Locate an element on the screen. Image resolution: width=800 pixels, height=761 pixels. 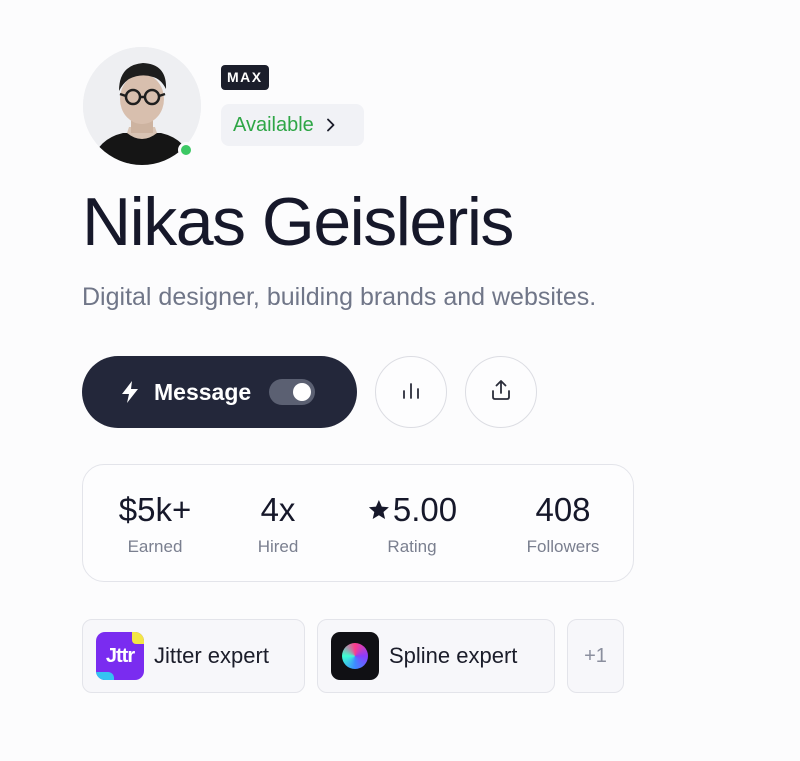
stat-value: 4x is located at coordinates (278, 509).